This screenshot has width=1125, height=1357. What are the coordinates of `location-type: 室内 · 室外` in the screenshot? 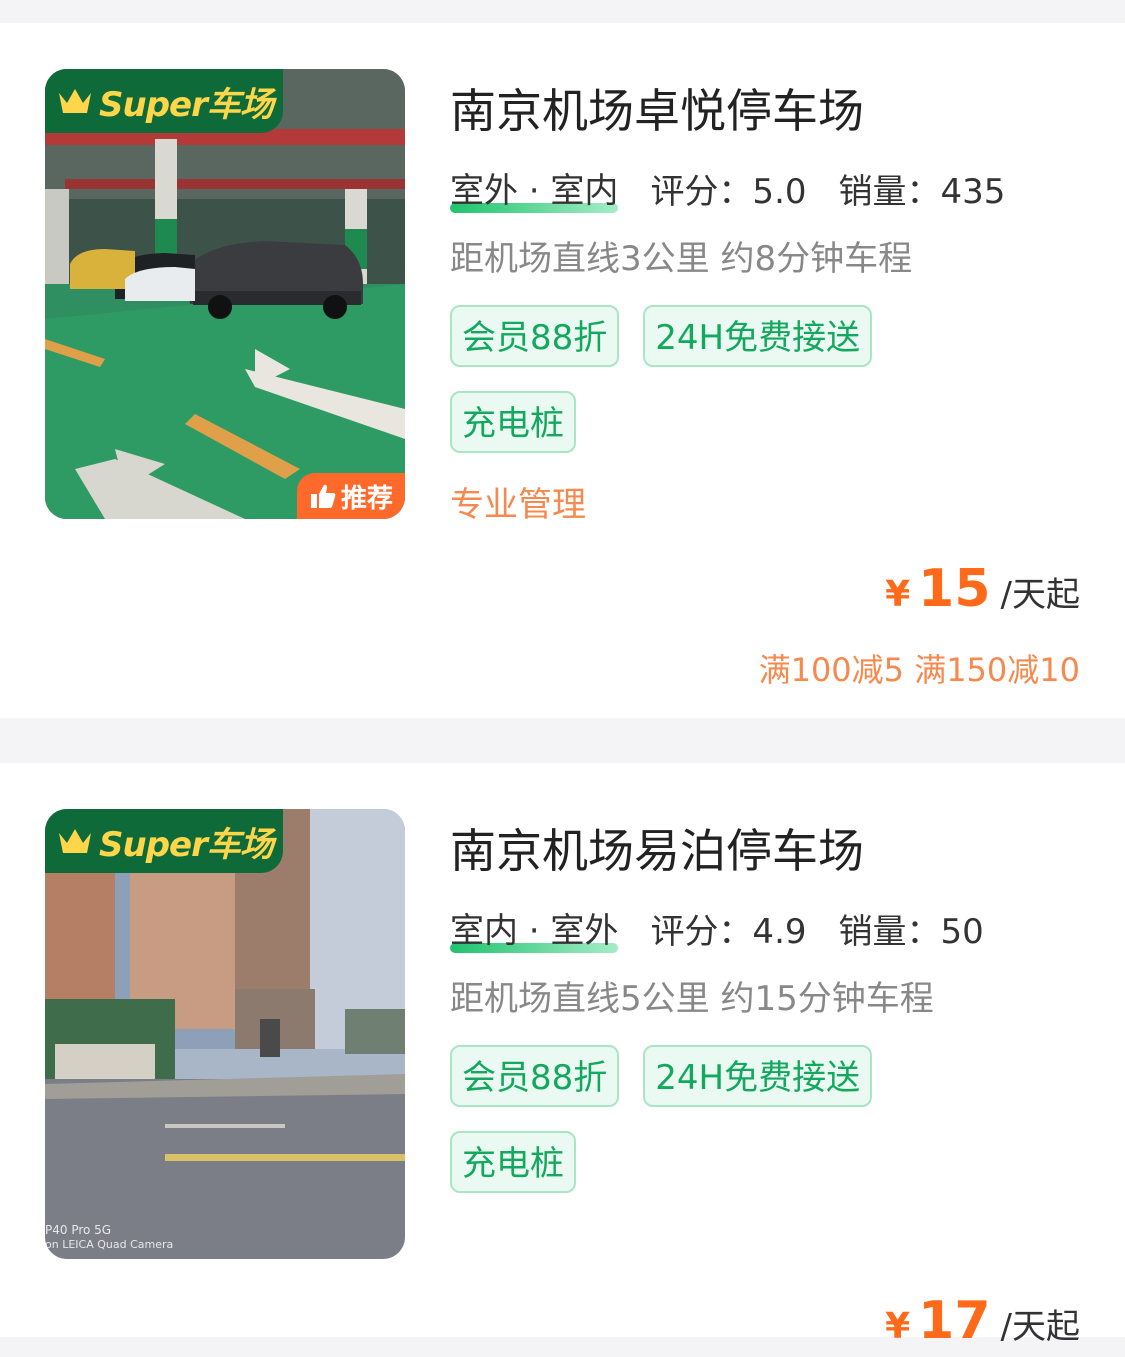 It's located at (534, 932).